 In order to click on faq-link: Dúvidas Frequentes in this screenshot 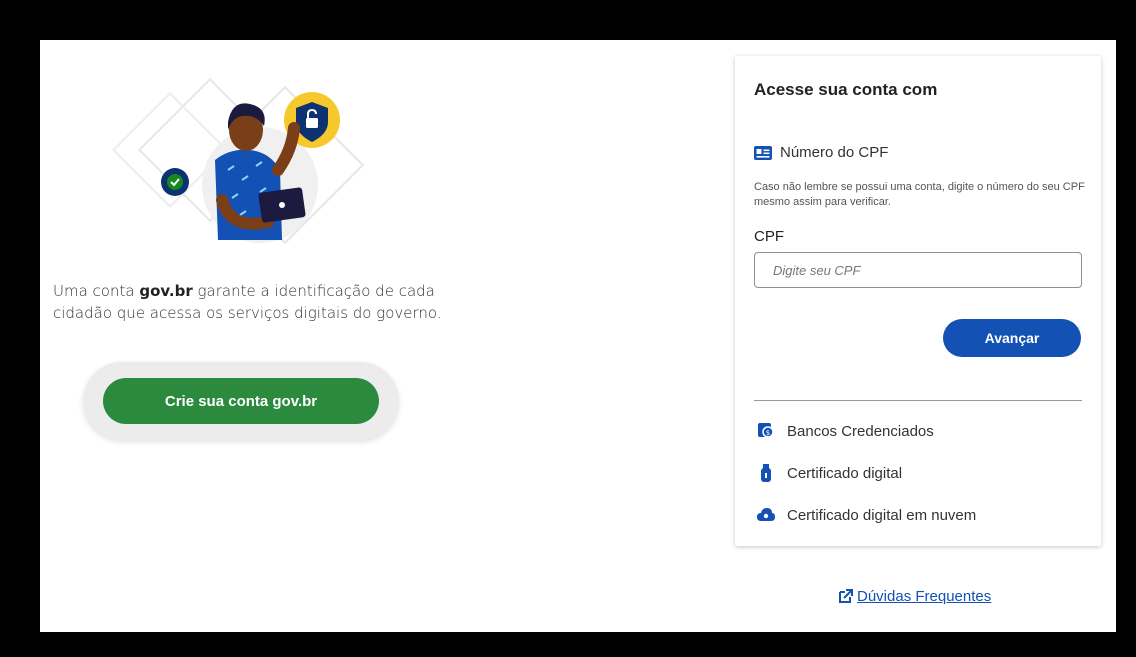, I will do `click(914, 596)`.